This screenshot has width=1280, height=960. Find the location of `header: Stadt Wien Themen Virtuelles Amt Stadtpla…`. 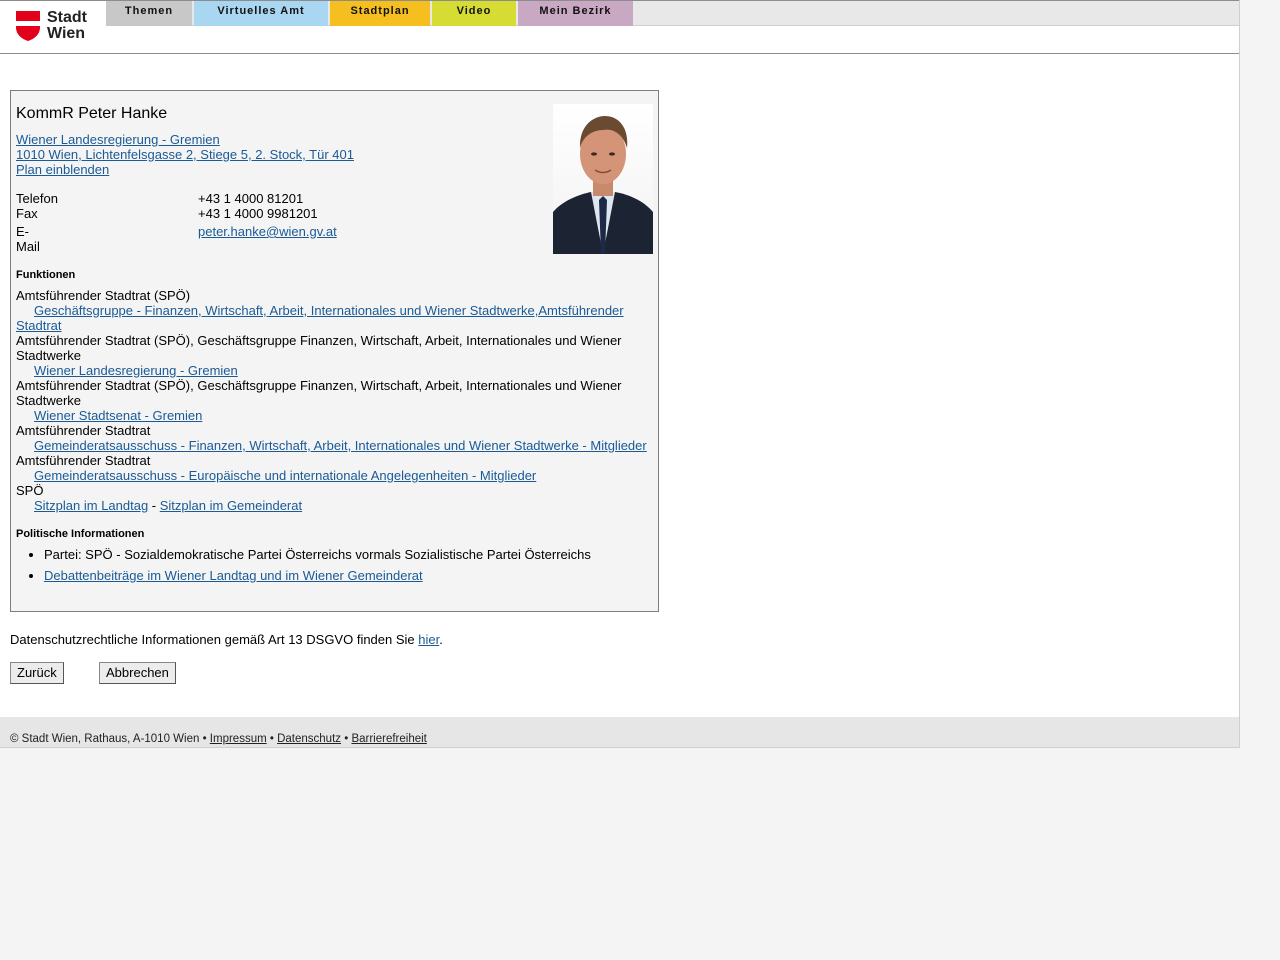

header: Stadt Wien Themen Virtuelles Amt Stadtpla… is located at coordinates (619, 27).